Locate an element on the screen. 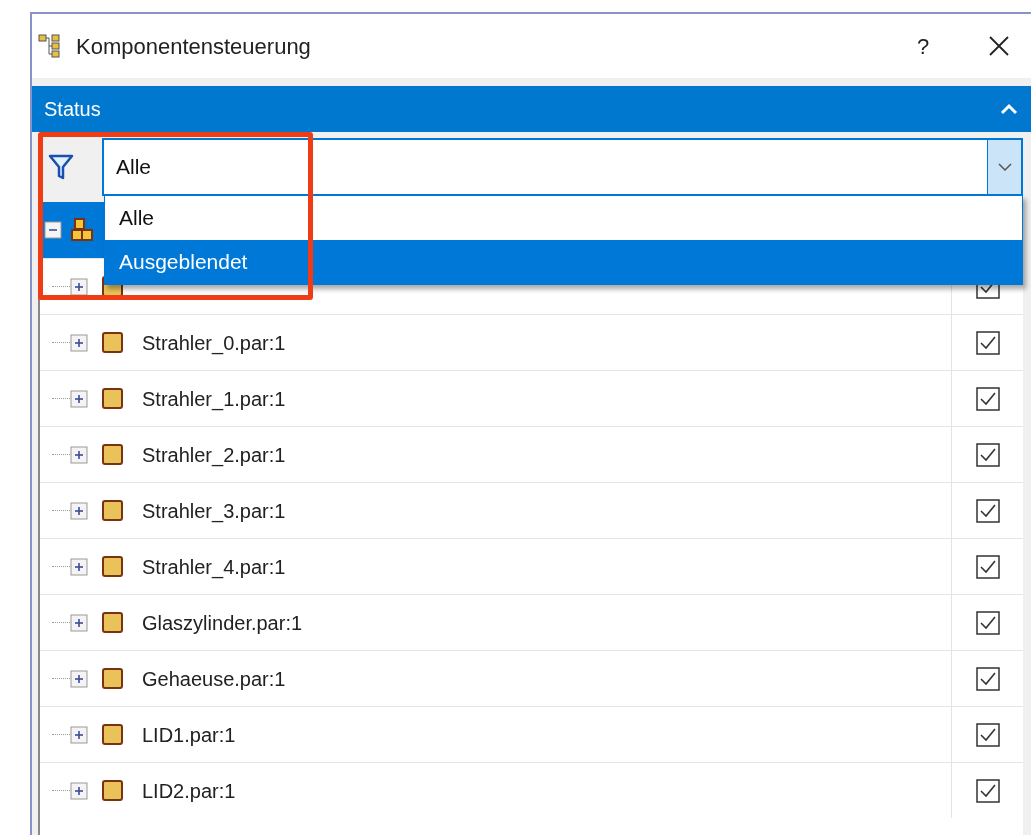 The image size is (1031, 835). component-name: Strahler_0.par:1 is located at coordinates (214, 342).